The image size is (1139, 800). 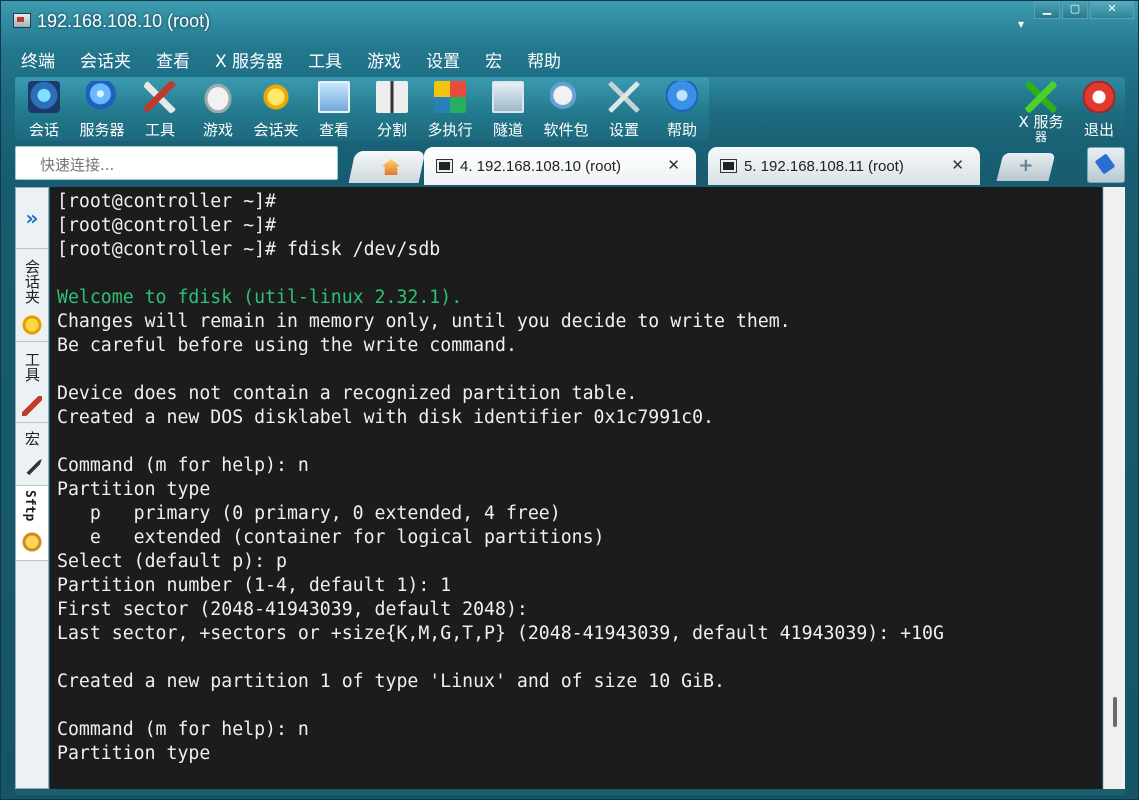 I want to click on maximize-button: ▢, so click(x=1075, y=10).